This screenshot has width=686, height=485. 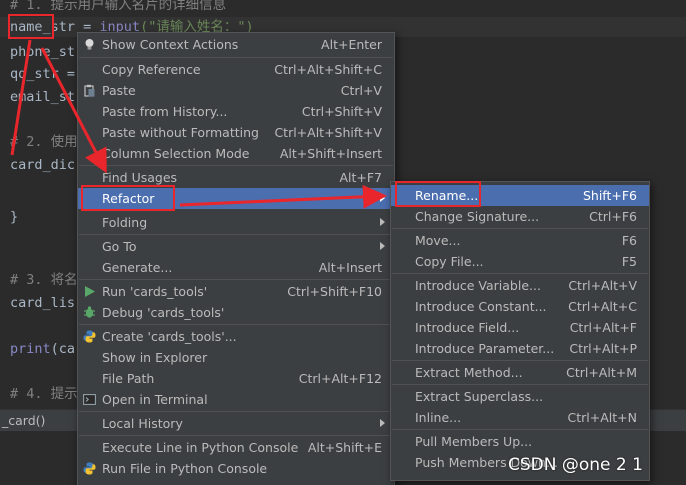 What do you see at coordinates (629, 240) in the screenshot?
I see `menu-item-shortcut: F6` at bounding box center [629, 240].